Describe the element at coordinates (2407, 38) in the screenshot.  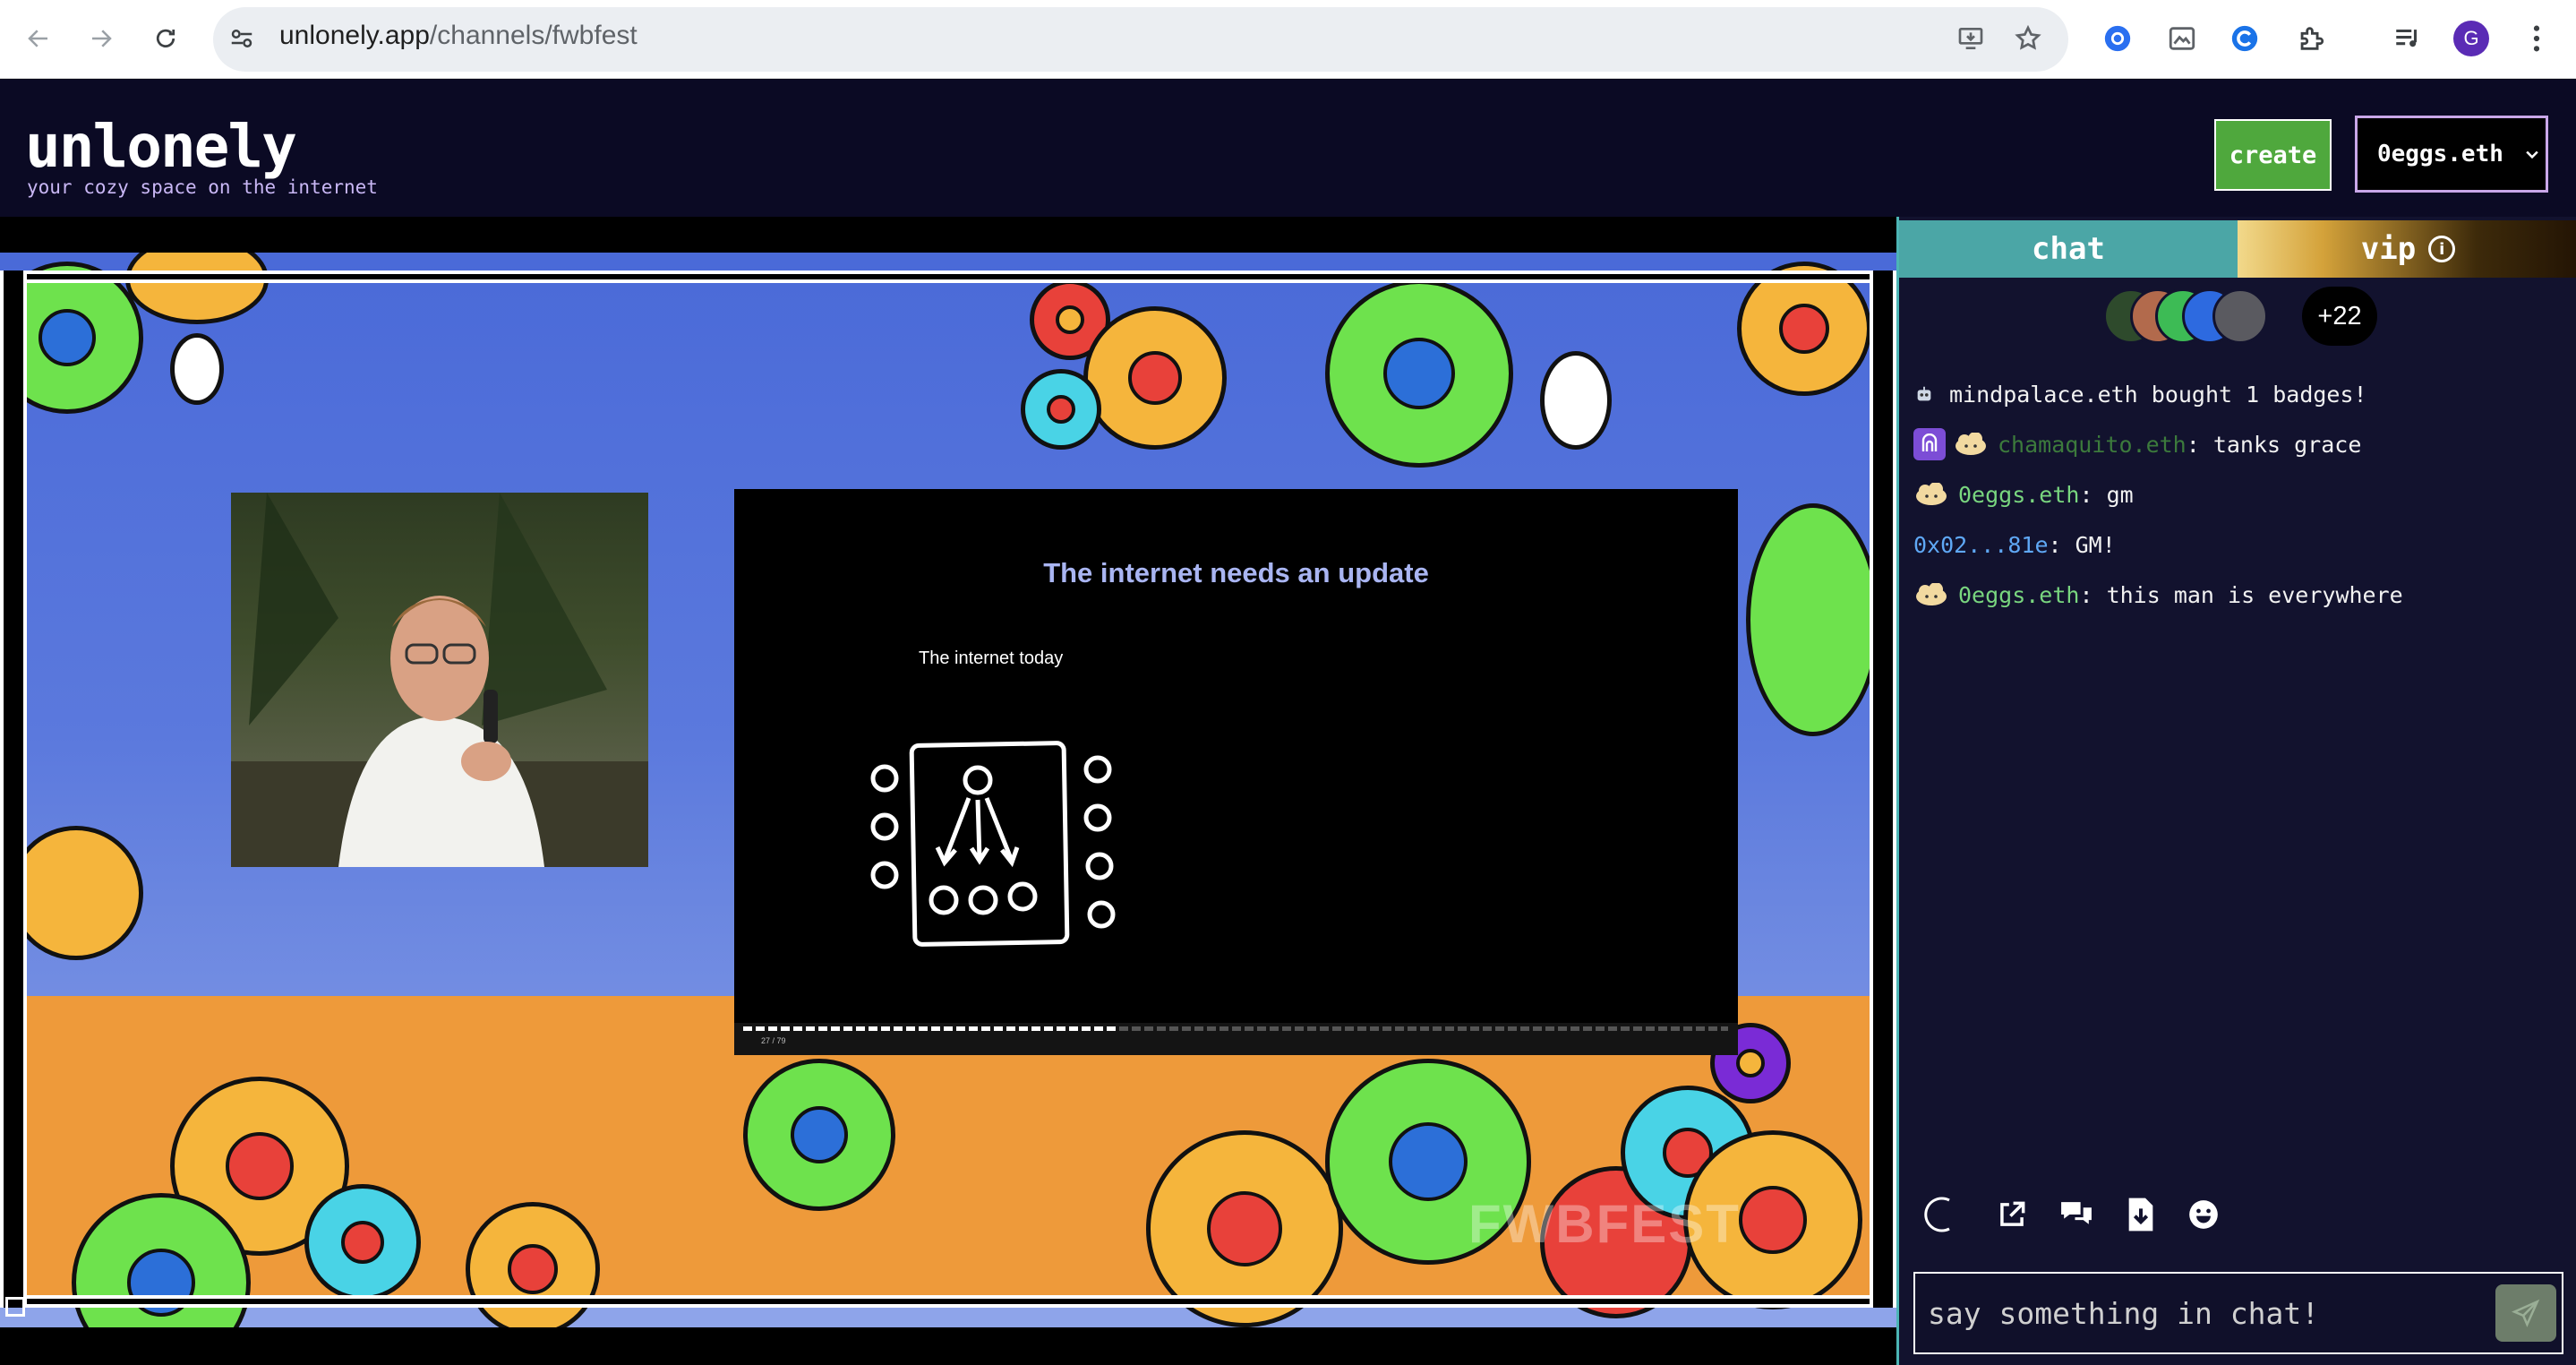
I see `media-icon` at that location.